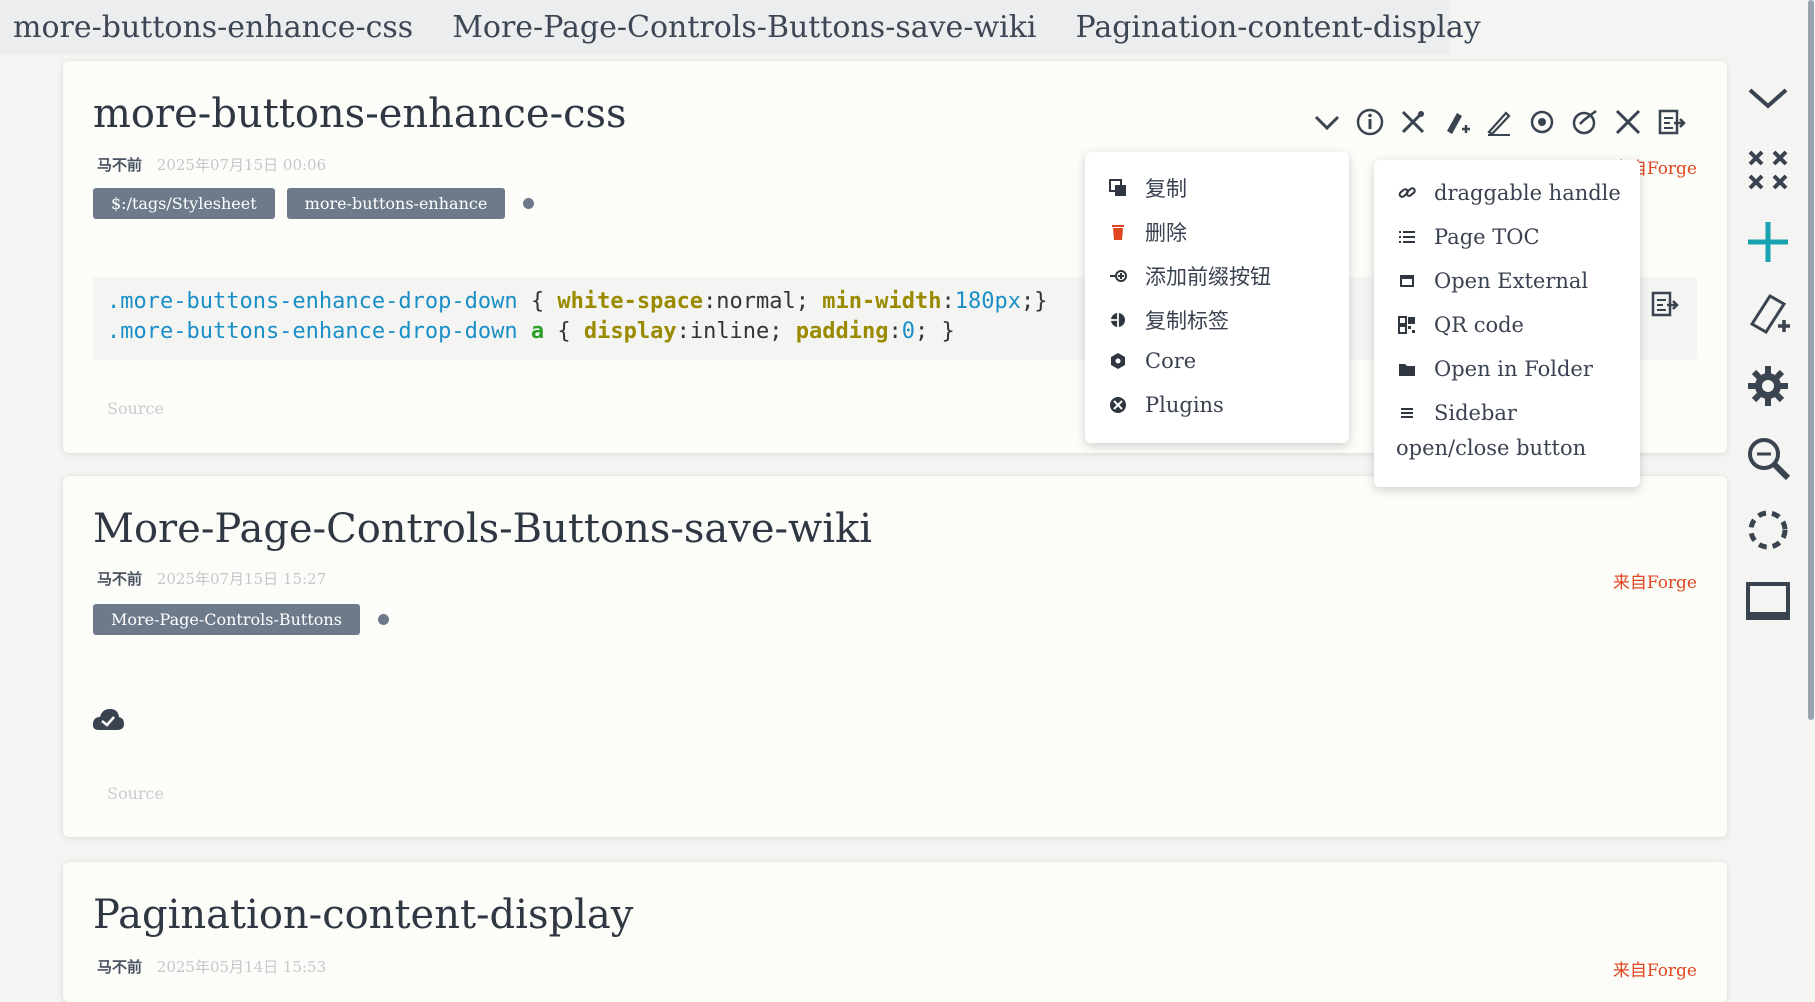  What do you see at coordinates (1768, 242) in the screenshot?
I see `new-tiddler-icon` at bounding box center [1768, 242].